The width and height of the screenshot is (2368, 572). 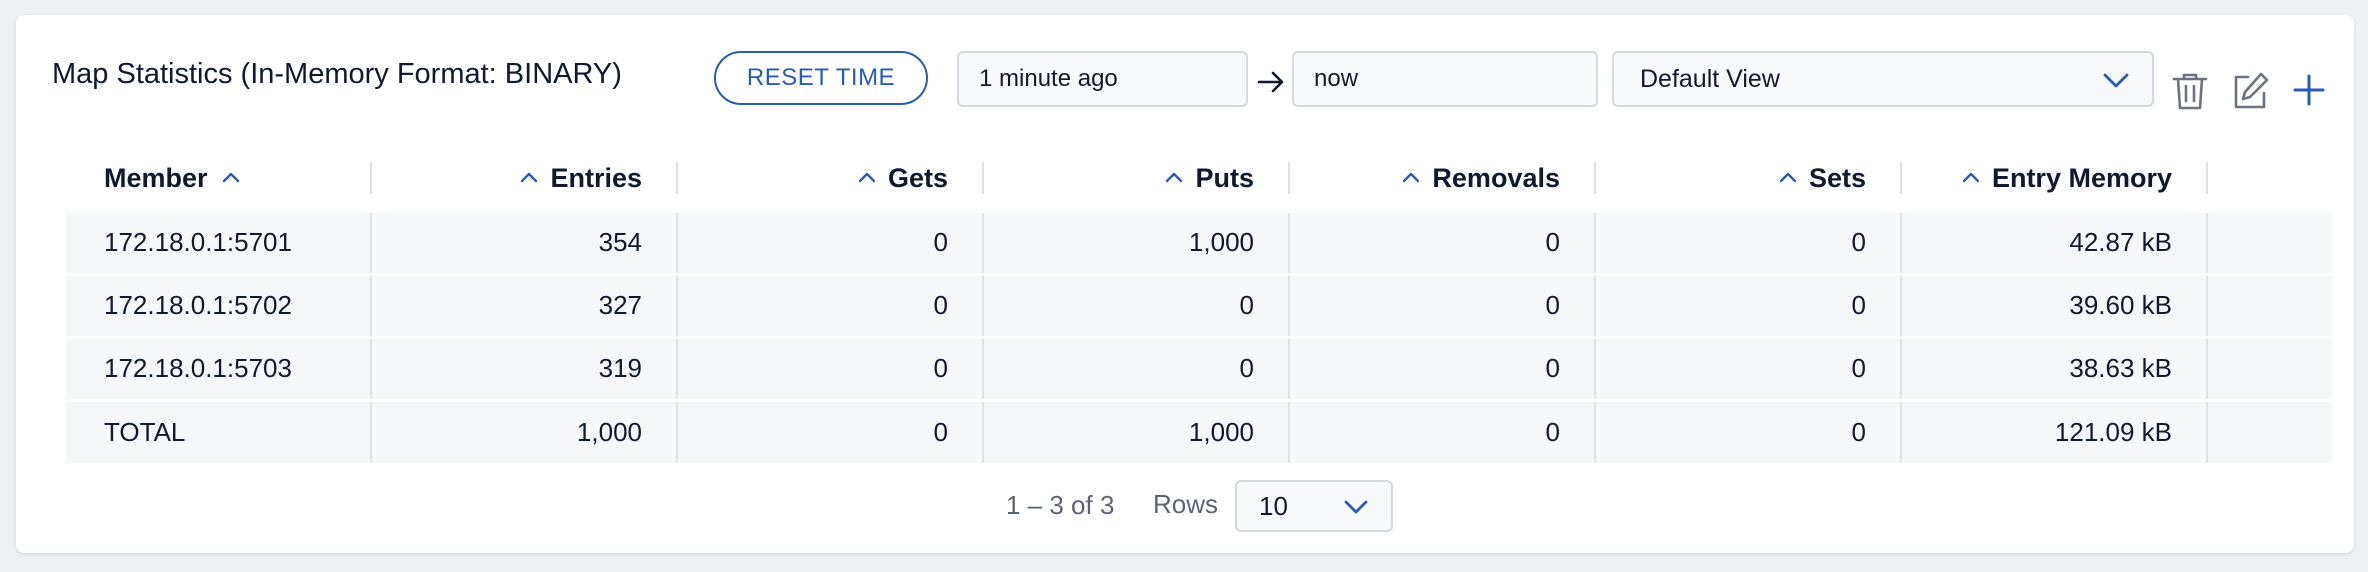 I want to click on column-header-label: Removals, so click(x=1496, y=178).